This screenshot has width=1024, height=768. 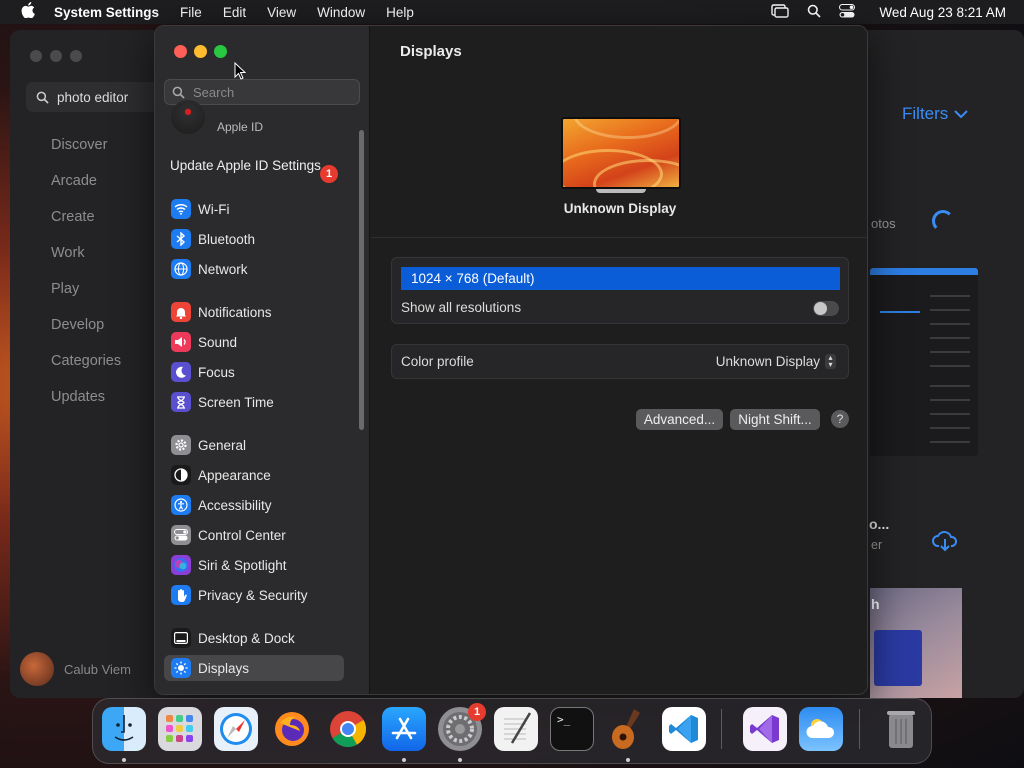 I want to click on menu-app-name: System Settings, so click(x=106, y=12).